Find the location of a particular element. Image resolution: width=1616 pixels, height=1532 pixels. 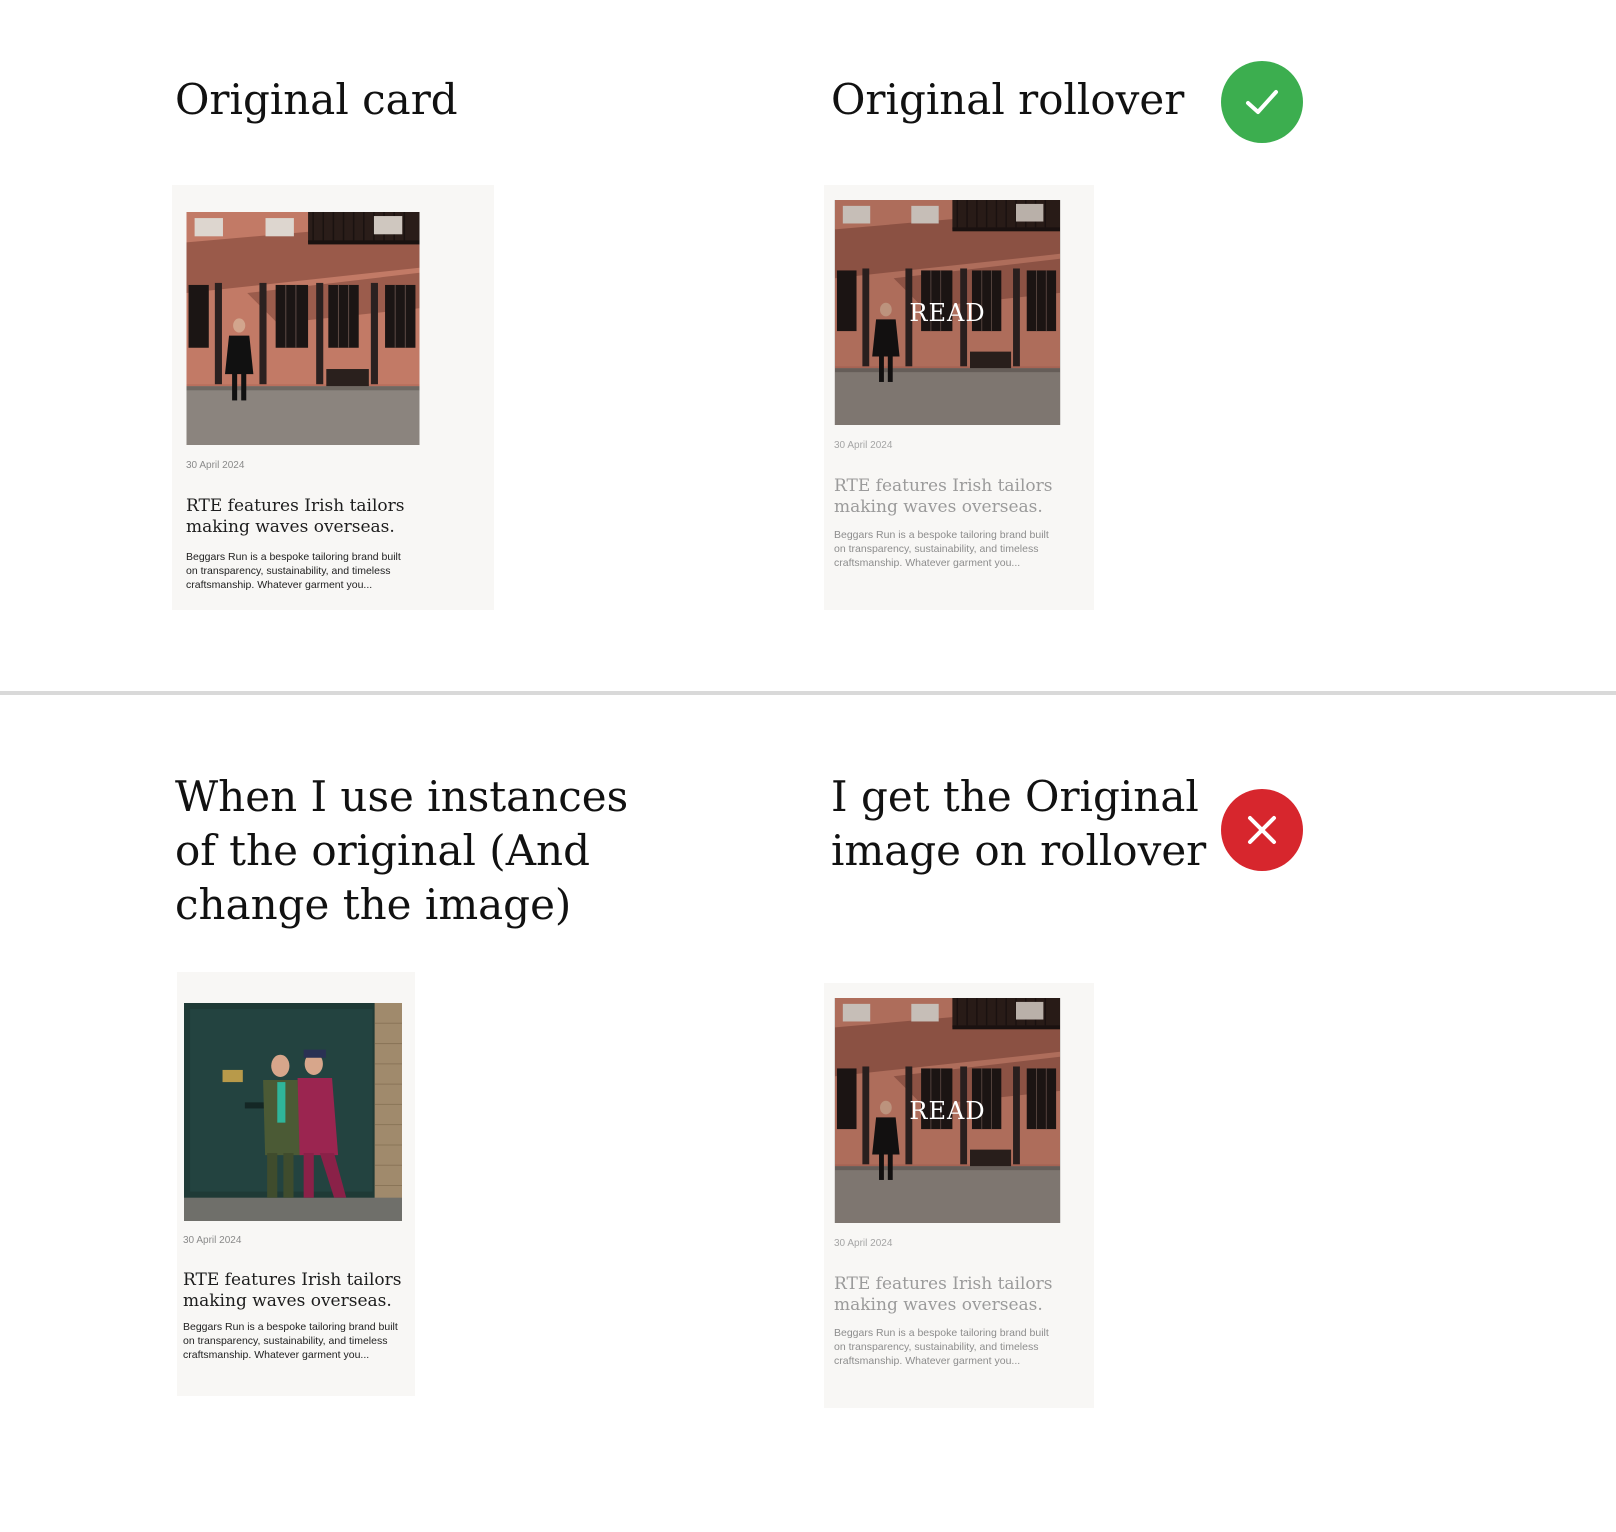

cross-icon is located at coordinates (1262, 830).